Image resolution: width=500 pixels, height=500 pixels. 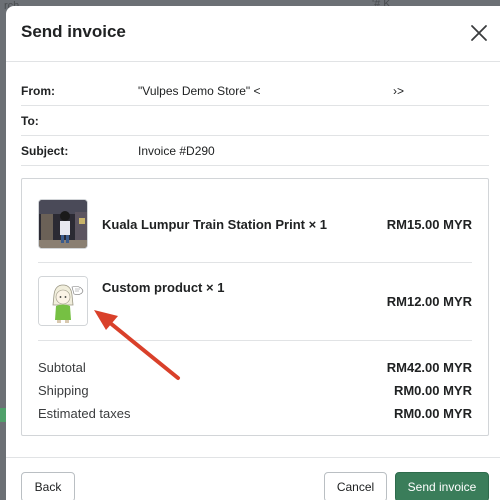 I want to click on modal-title: Send invoice, so click(x=73, y=31).